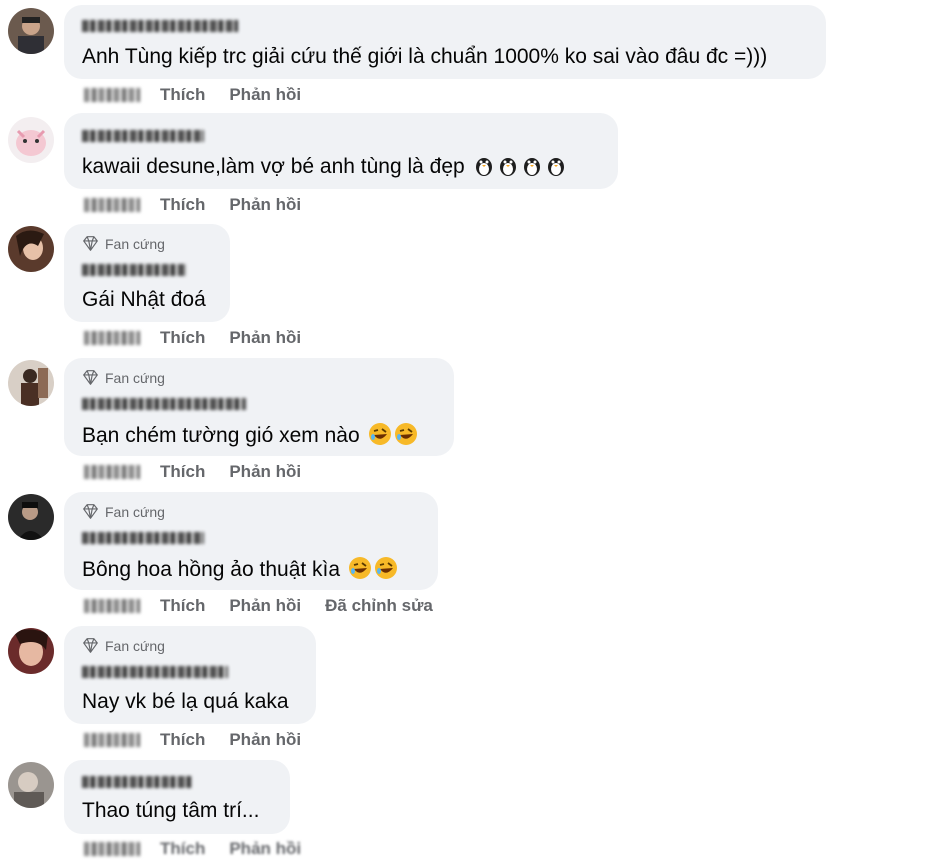 This screenshot has width=936, height=861. I want to click on comment-bubble: Fan cứng Gái Nhật đoá, so click(147, 273).